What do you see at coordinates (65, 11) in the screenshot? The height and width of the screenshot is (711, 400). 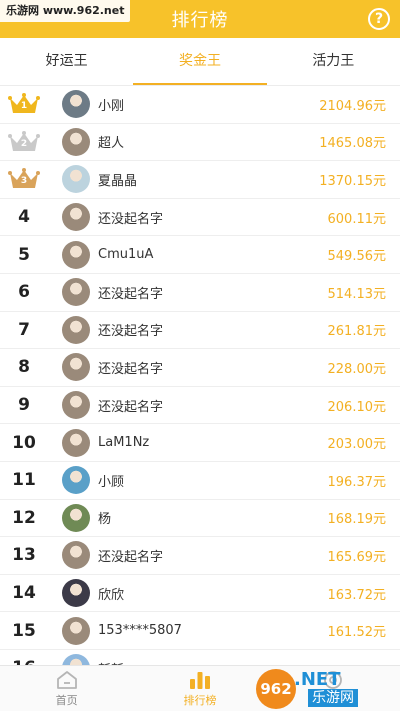 I see `watermark-top: 乐游网 www.962.net` at bounding box center [65, 11].